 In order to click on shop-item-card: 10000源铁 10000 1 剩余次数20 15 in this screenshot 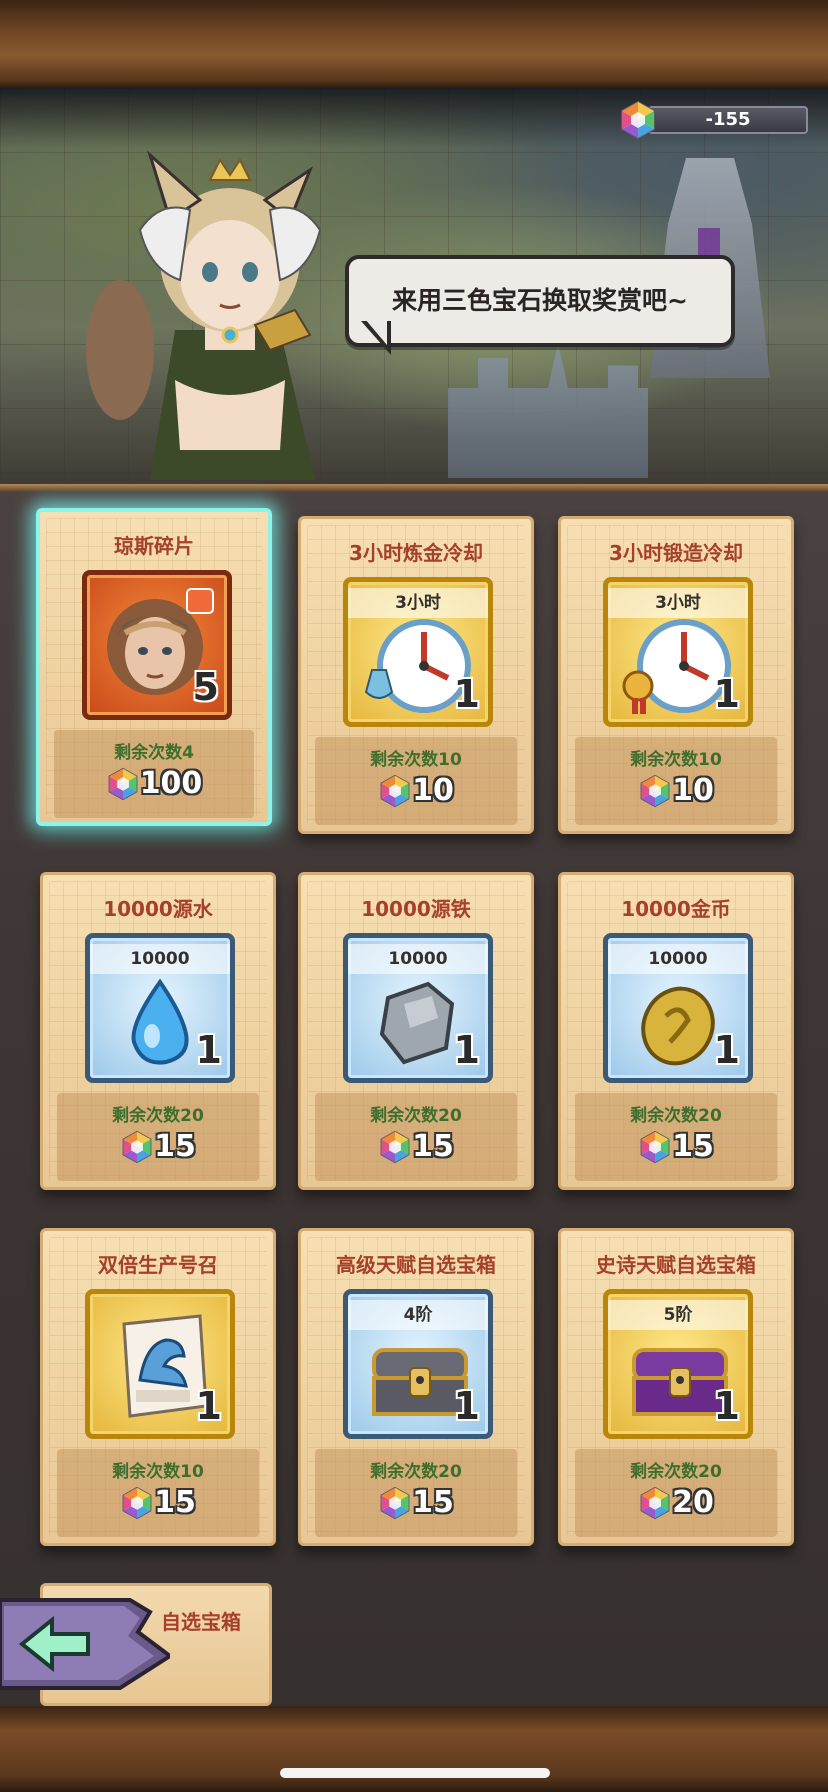, I will do `click(416, 1031)`.